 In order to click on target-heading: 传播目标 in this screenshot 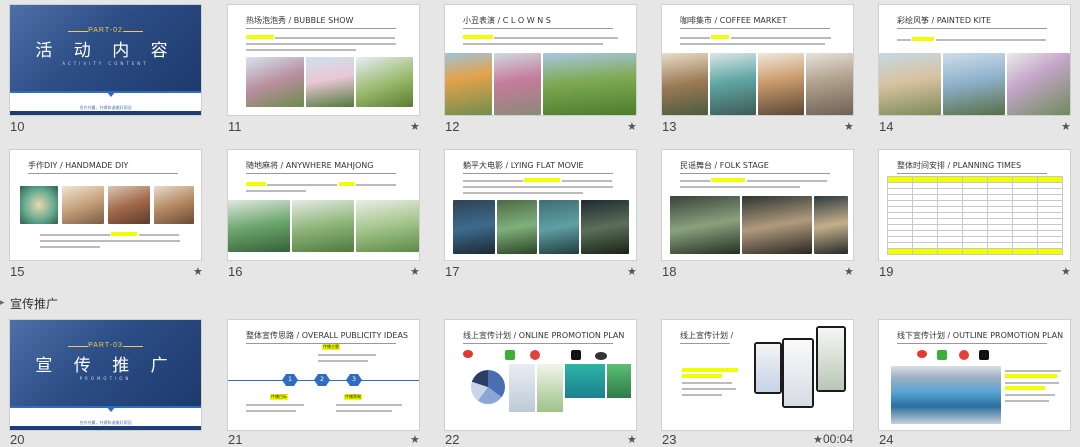, I will do `click(279, 397)`.